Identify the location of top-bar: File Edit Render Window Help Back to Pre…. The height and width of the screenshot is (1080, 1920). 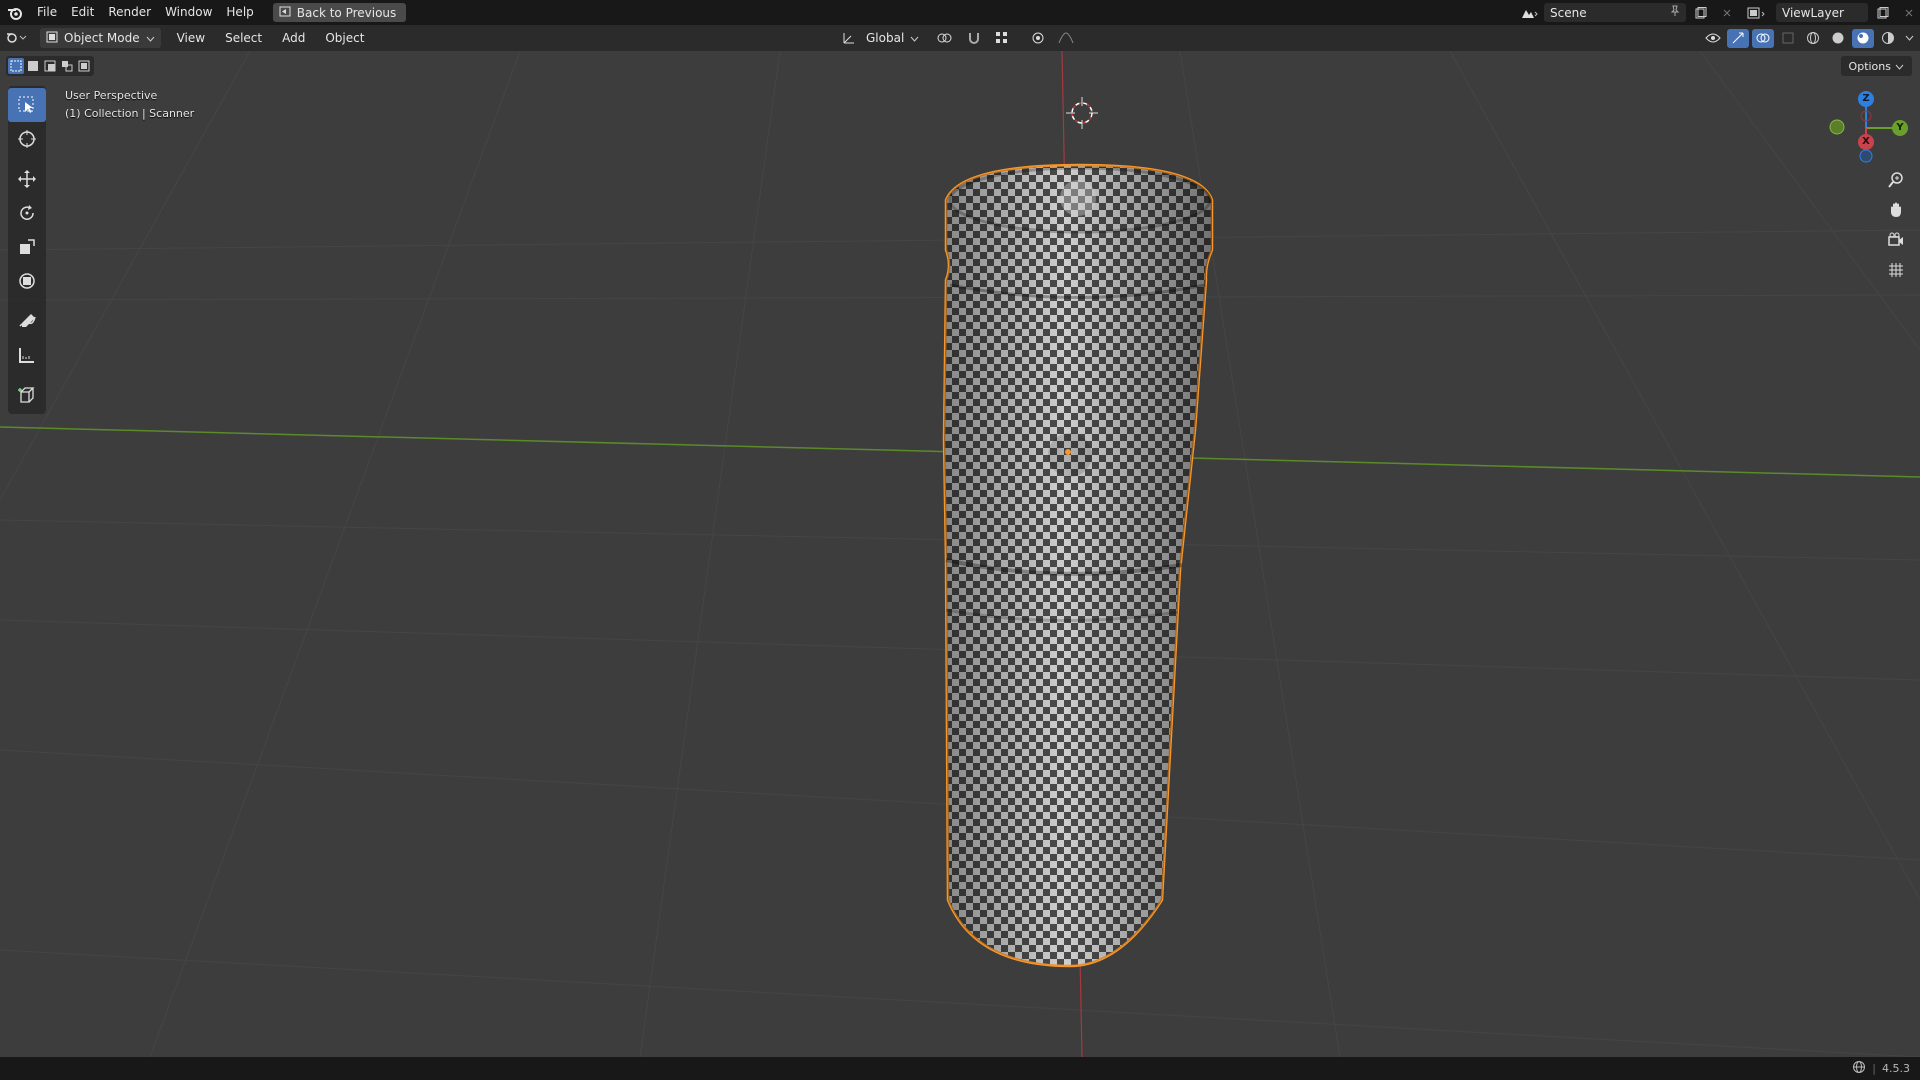
(960, 12).